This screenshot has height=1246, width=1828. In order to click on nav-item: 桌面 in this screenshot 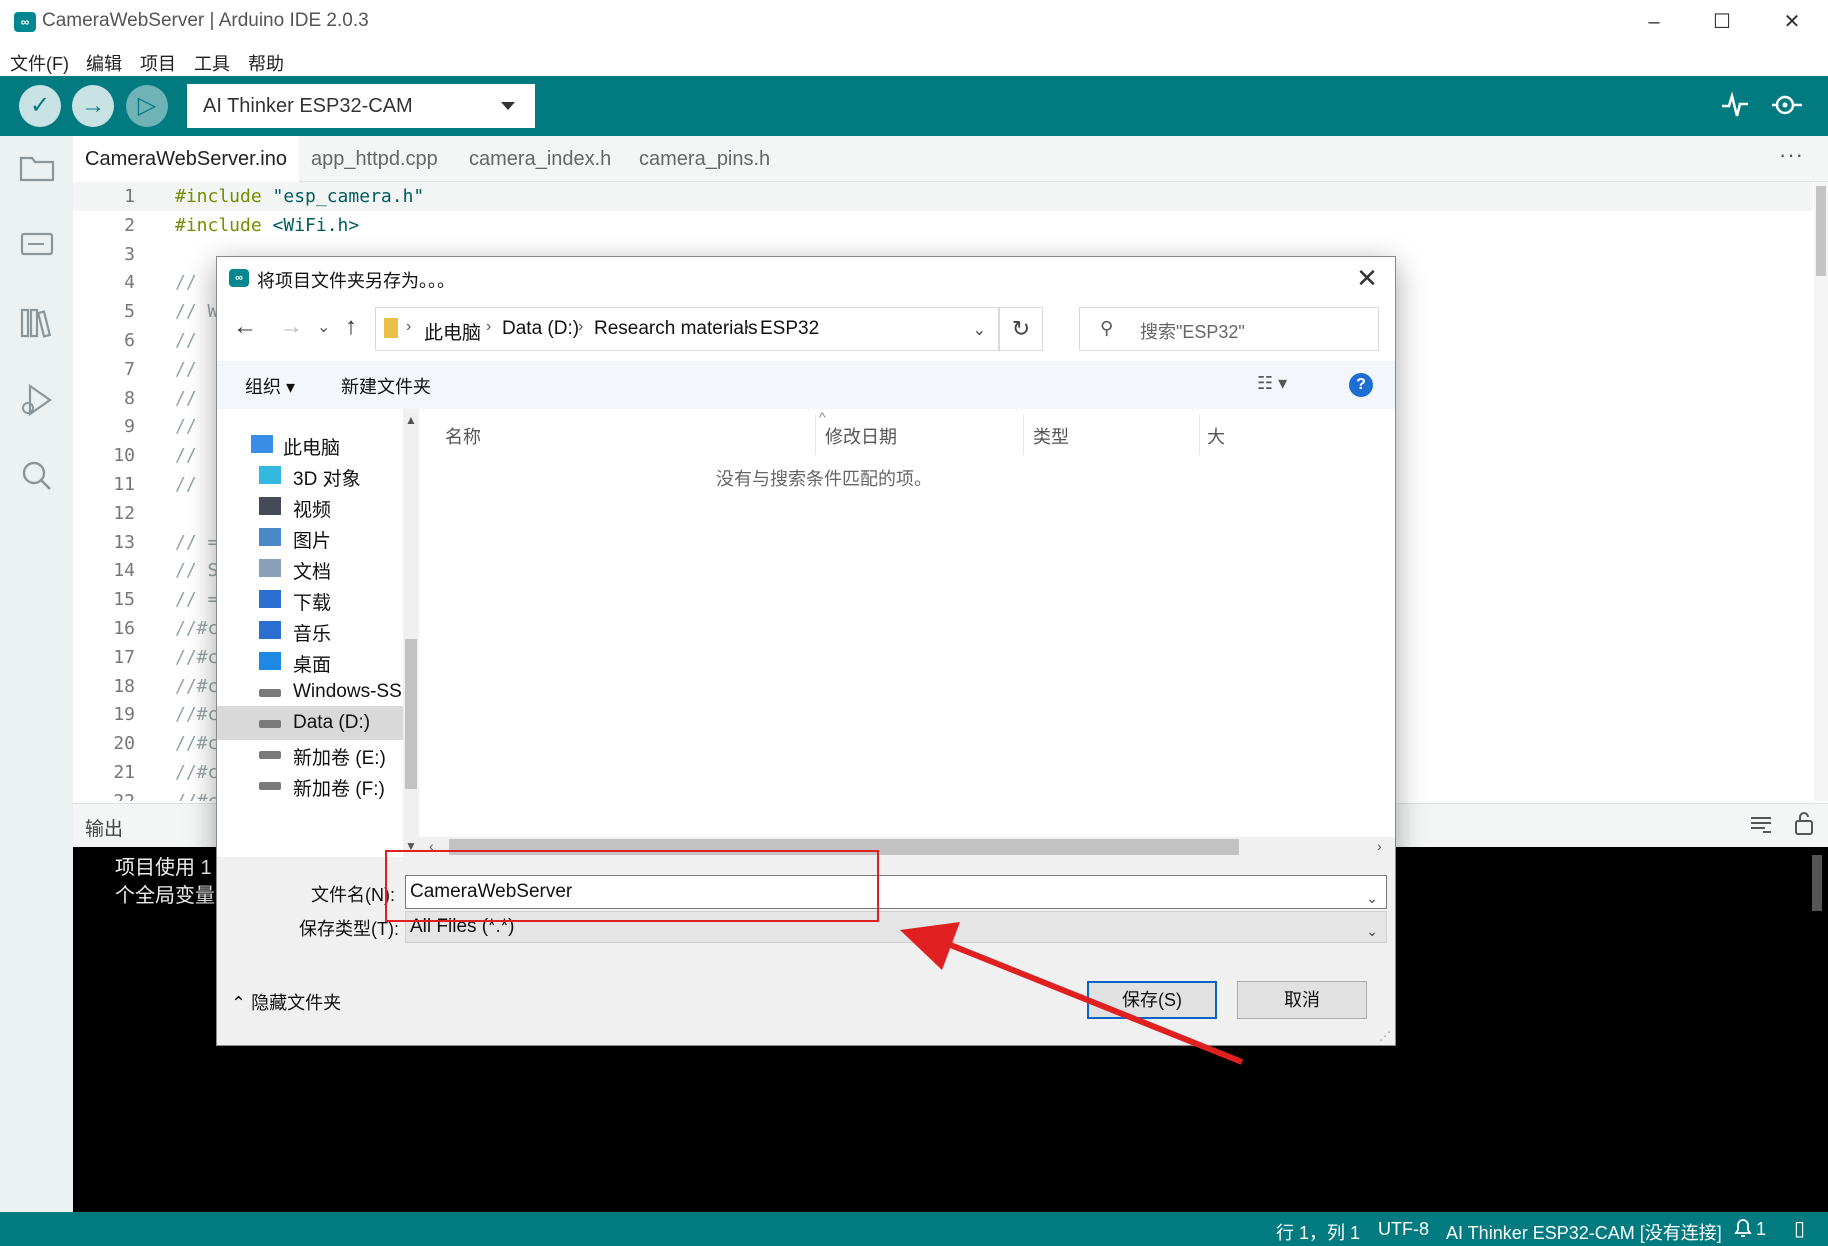, I will do `click(310, 661)`.